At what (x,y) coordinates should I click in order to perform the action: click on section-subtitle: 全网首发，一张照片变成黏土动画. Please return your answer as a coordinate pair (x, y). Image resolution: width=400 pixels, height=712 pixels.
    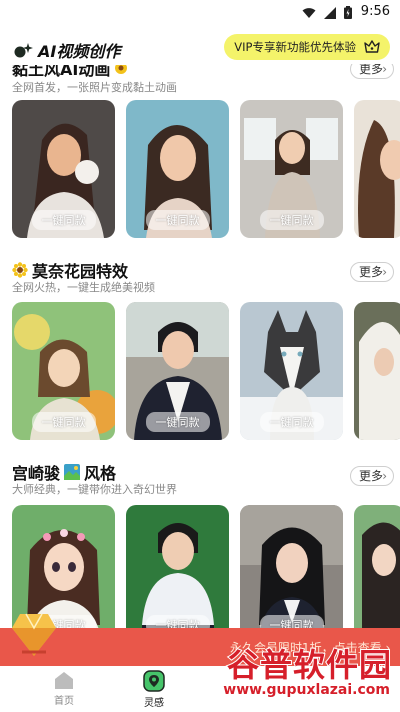
    Looking at the image, I should click on (94, 87).